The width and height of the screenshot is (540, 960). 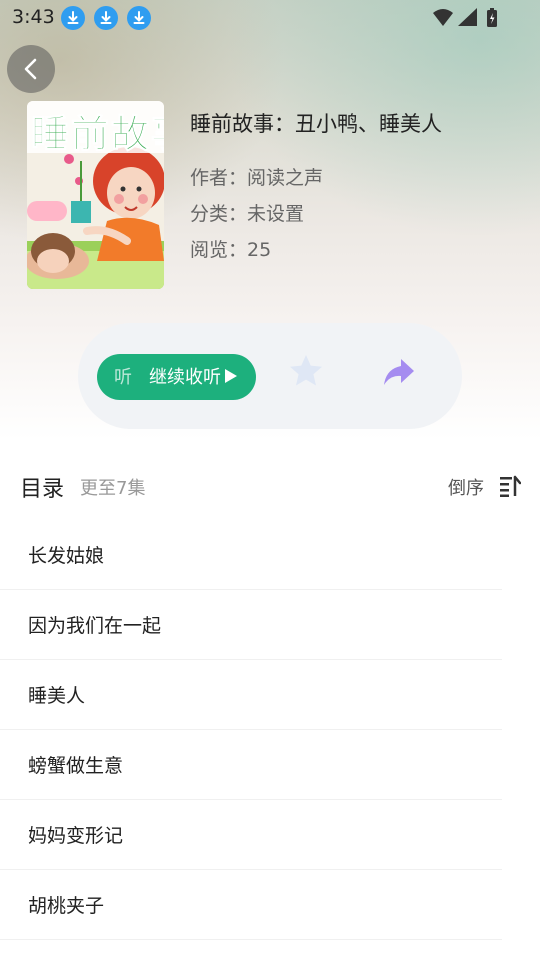 I want to click on share-button, so click(x=399, y=374).